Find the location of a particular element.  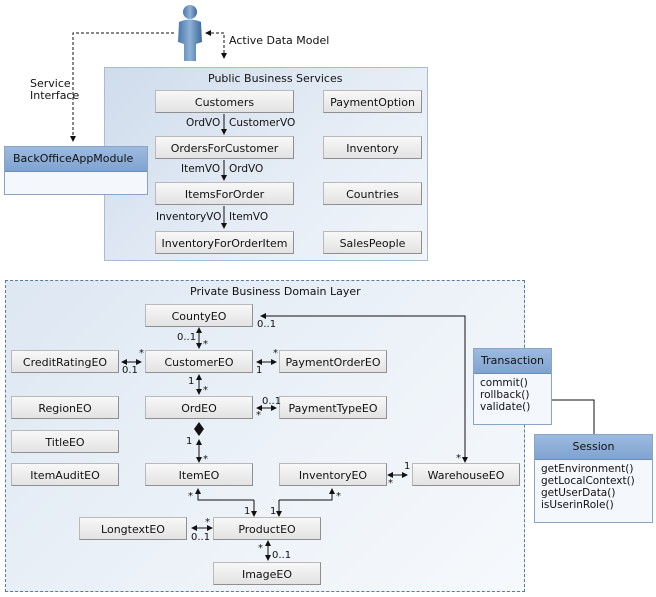

mult-product-image-image: 0..1 is located at coordinates (282, 555).